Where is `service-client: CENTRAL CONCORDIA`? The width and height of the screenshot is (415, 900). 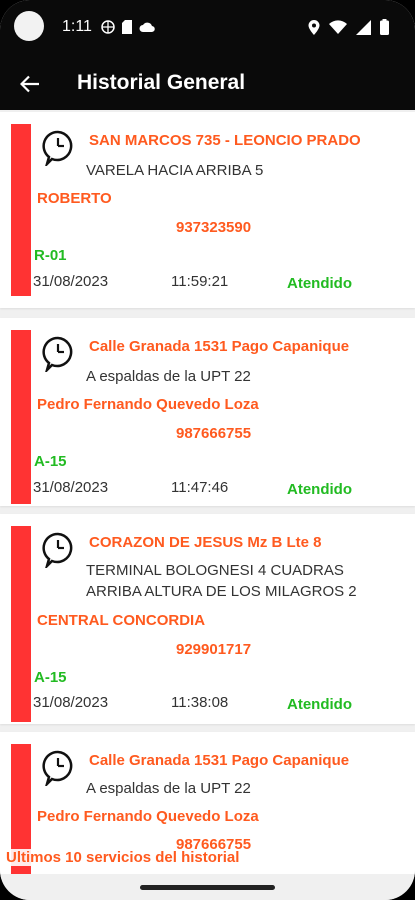 service-client: CENTRAL CONCORDIA is located at coordinates (121, 620).